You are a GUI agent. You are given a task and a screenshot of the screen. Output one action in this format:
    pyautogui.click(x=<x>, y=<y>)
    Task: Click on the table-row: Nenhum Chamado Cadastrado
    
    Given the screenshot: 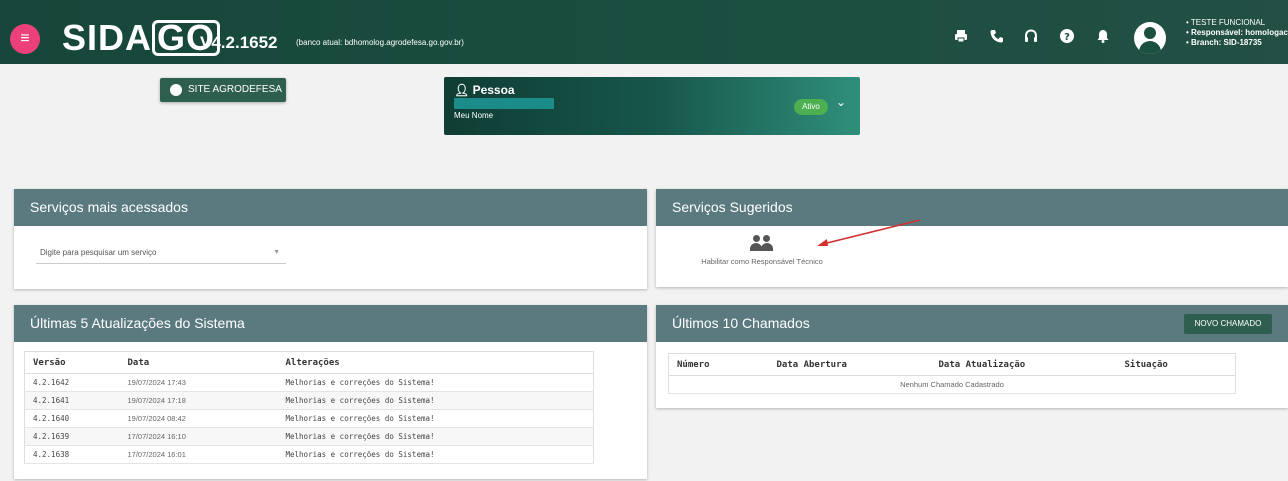 What is the action you would take?
    pyautogui.click(x=952, y=384)
    